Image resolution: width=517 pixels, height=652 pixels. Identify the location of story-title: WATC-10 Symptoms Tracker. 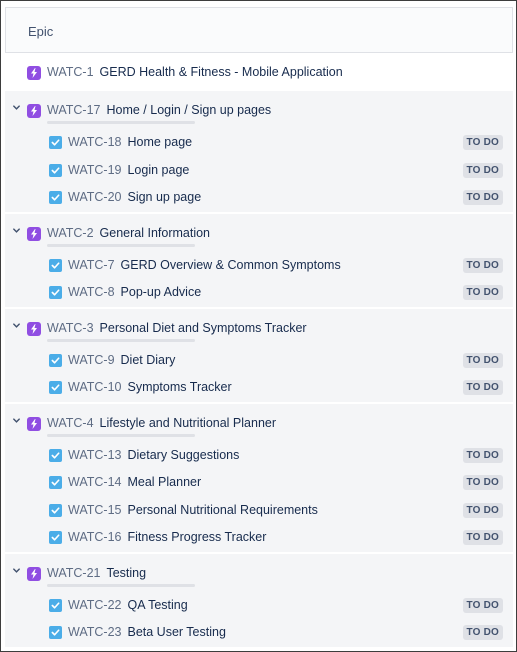
(150, 387).